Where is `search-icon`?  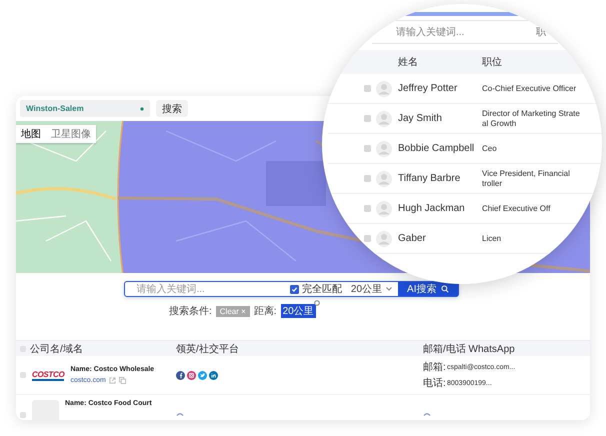 search-icon is located at coordinates (444, 289).